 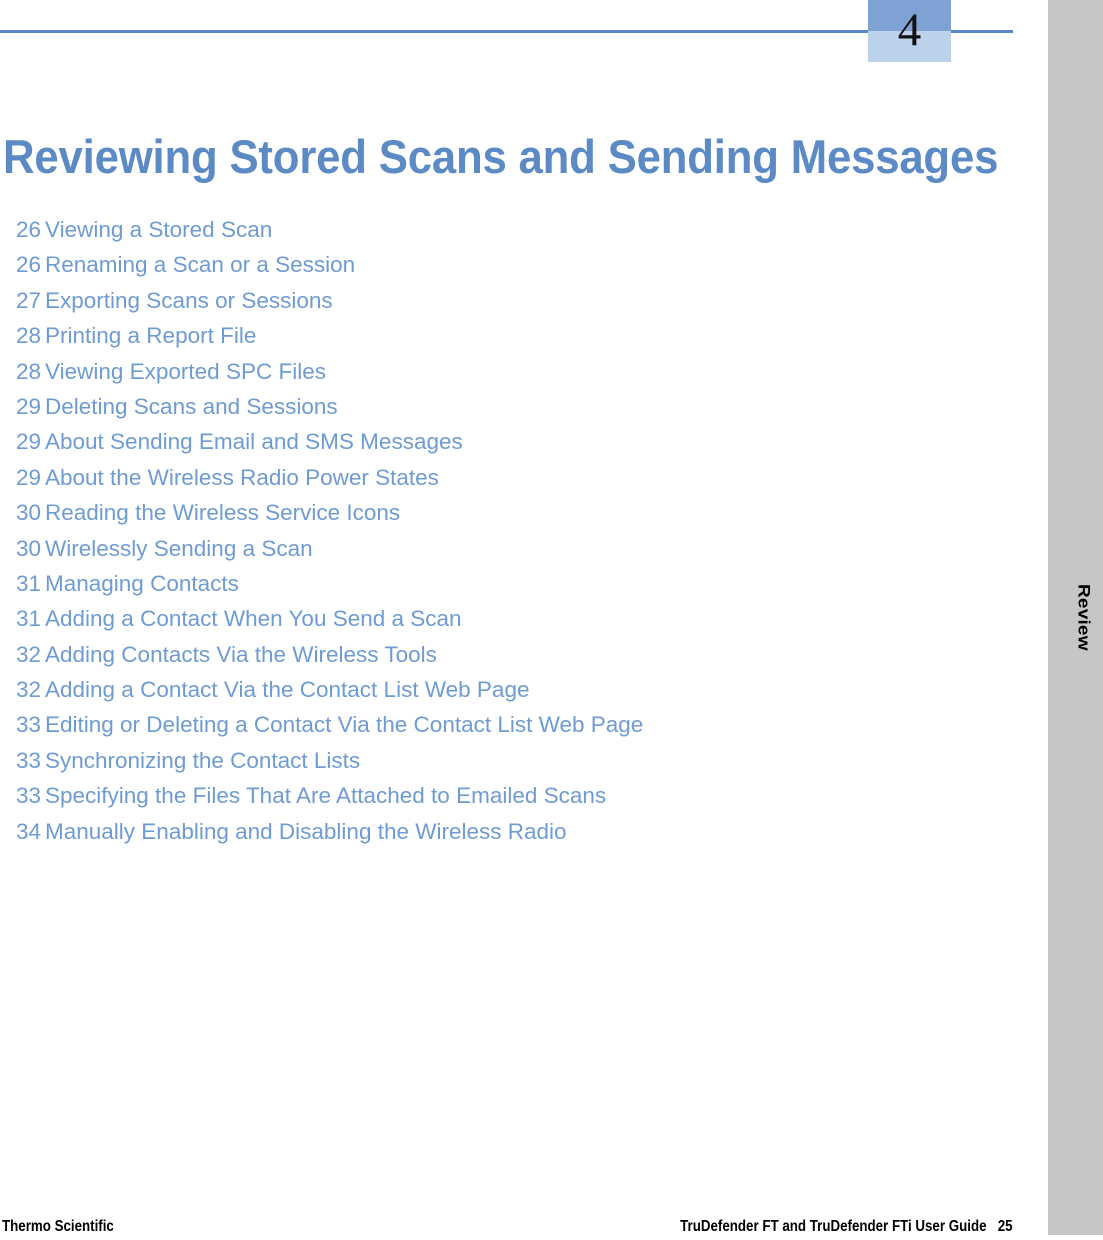 What do you see at coordinates (515, 548) in the screenshot?
I see `toc-entry: 30 Wirelessly Sending a Scan` at bounding box center [515, 548].